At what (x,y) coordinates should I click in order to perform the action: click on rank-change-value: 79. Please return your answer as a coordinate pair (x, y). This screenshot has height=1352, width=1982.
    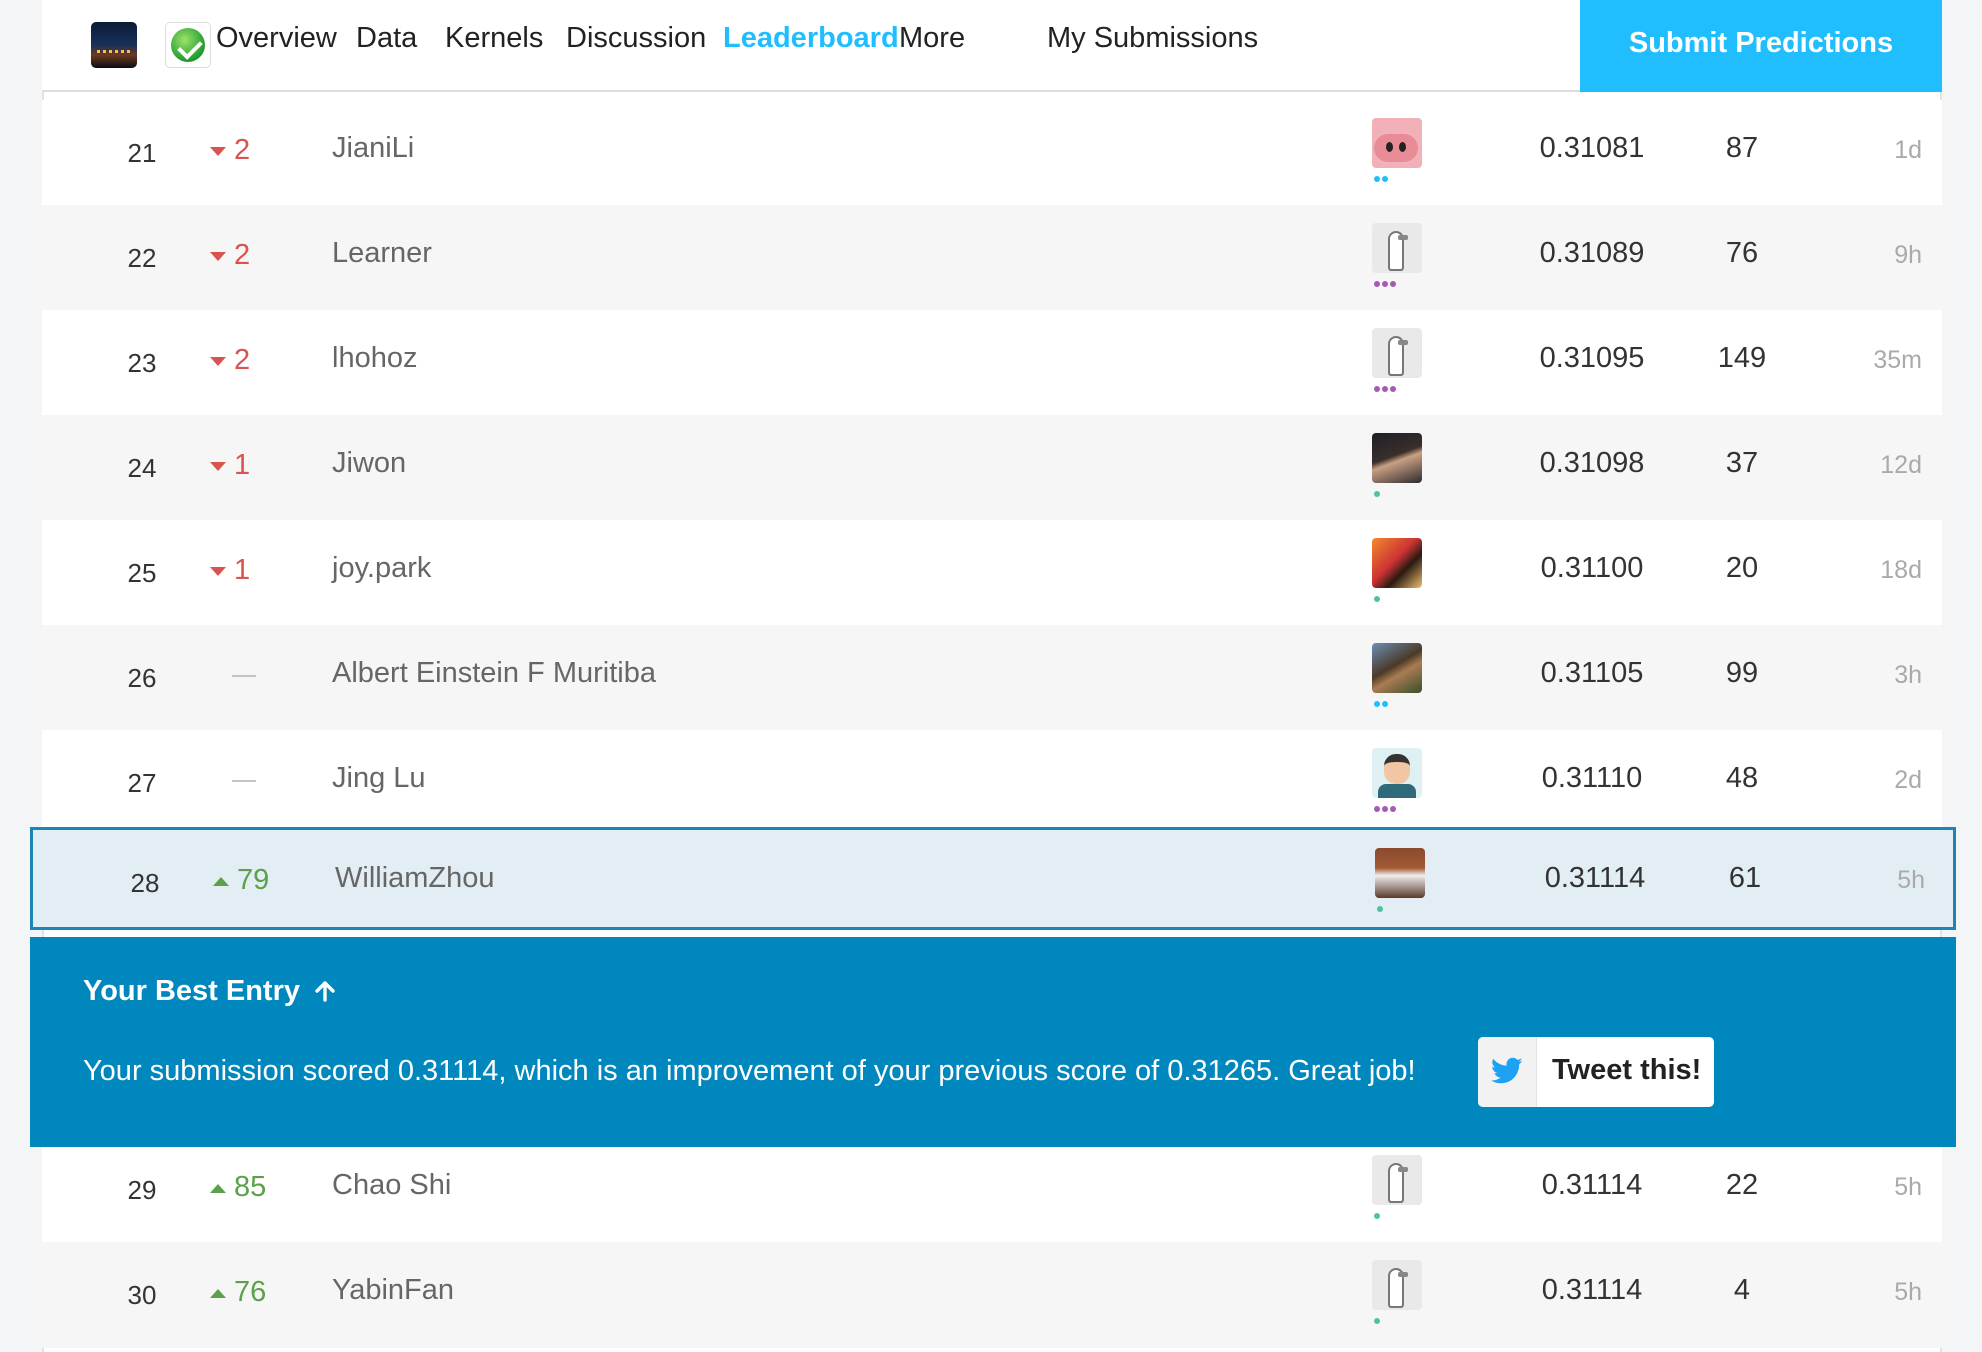
    Looking at the image, I should click on (253, 880).